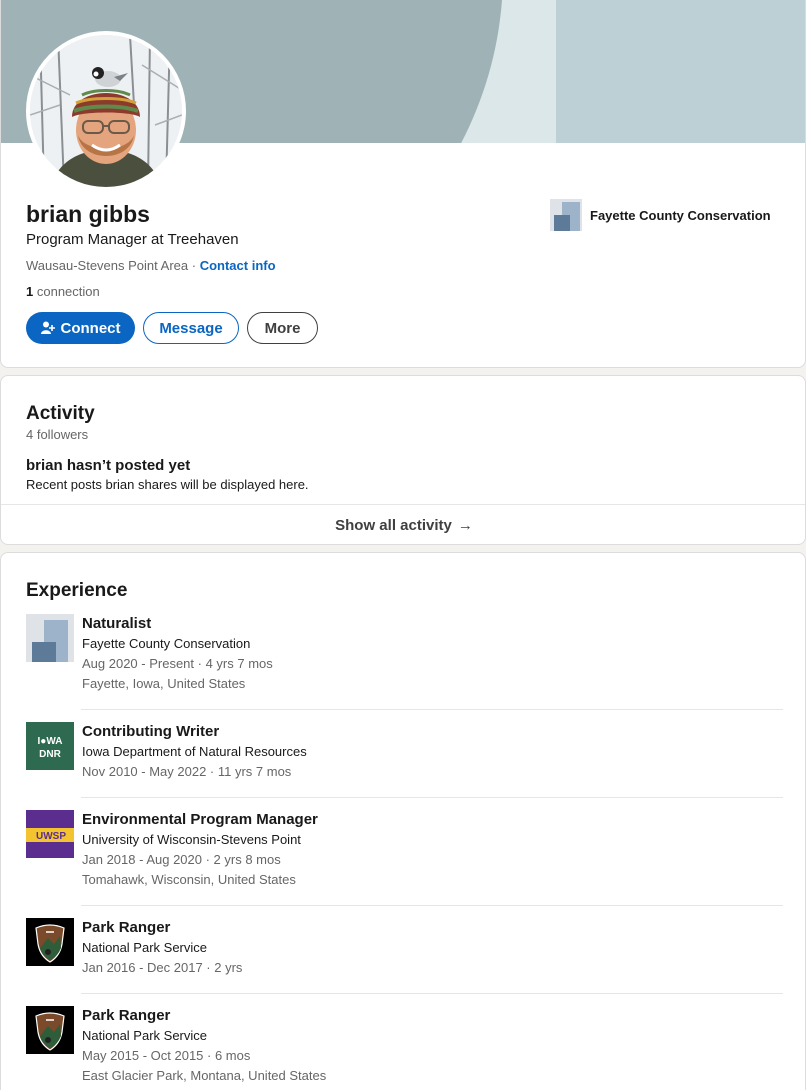 The image size is (806, 1090). Describe the element at coordinates (465, 525) in the screenshot. I see `arrow-right-icon: →` at that location.